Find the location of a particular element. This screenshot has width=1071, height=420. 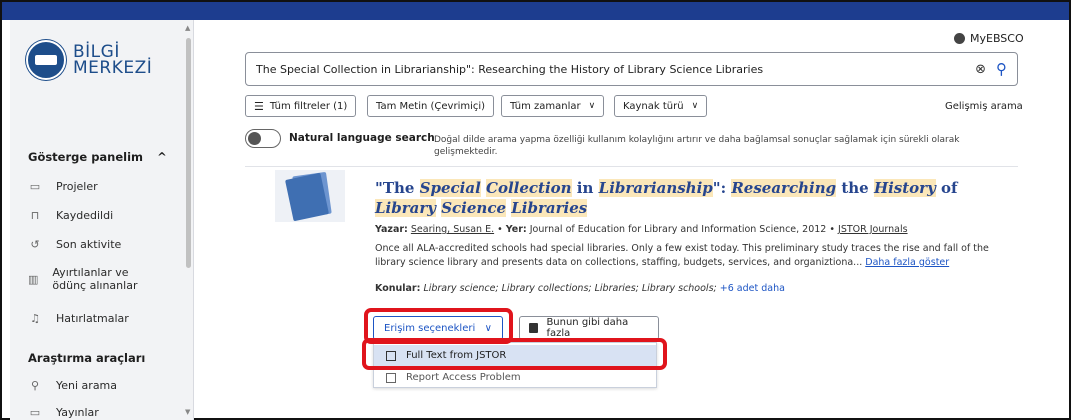

document-type-icon is located at coordinates (310, 196).